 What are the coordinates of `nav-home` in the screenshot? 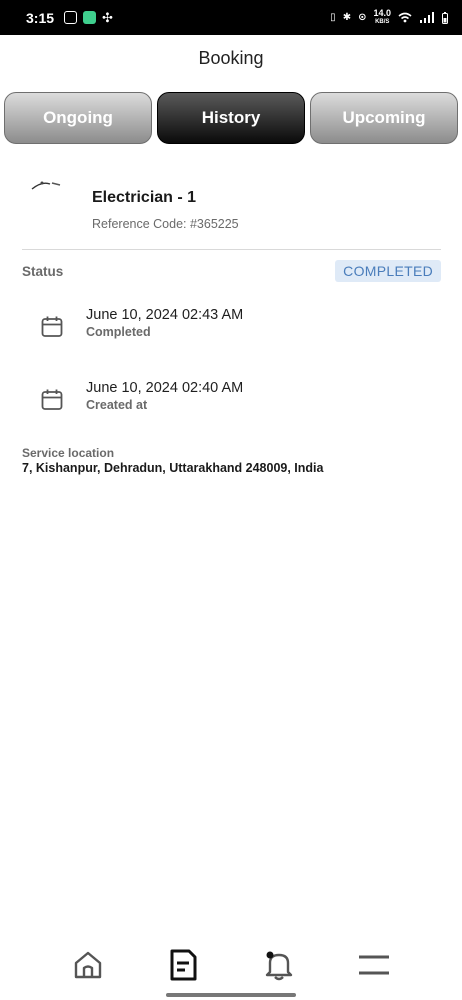 It's located at (88, 965).